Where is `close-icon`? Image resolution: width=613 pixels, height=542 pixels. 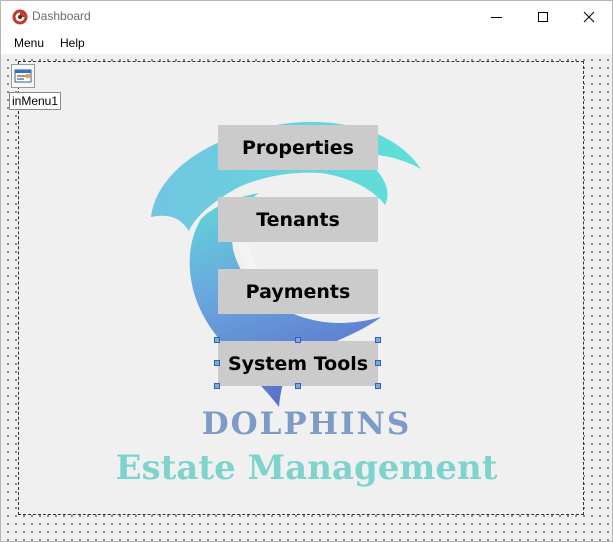
close-icon is located at coordinates (589, 17).